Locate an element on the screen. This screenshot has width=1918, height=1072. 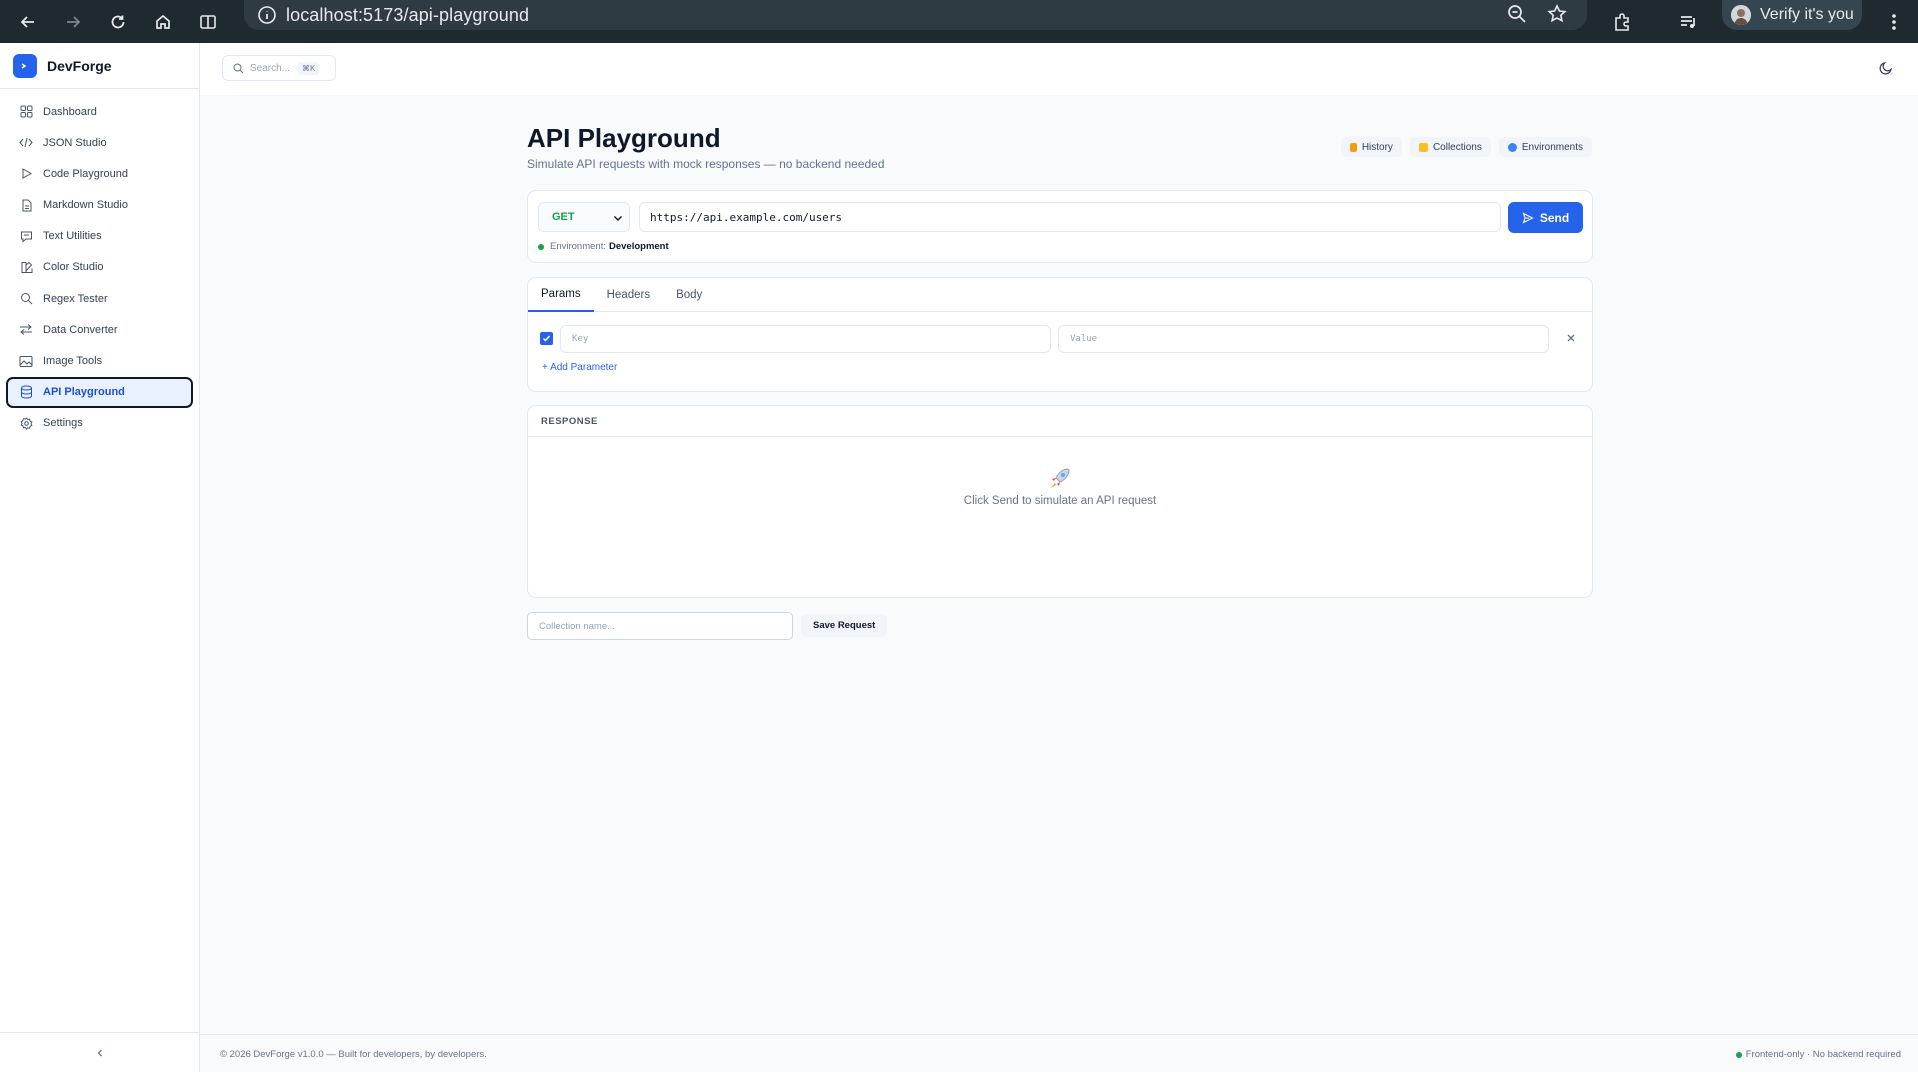
profile-chip: Verify it's you is located at coordinates (1792, 15).